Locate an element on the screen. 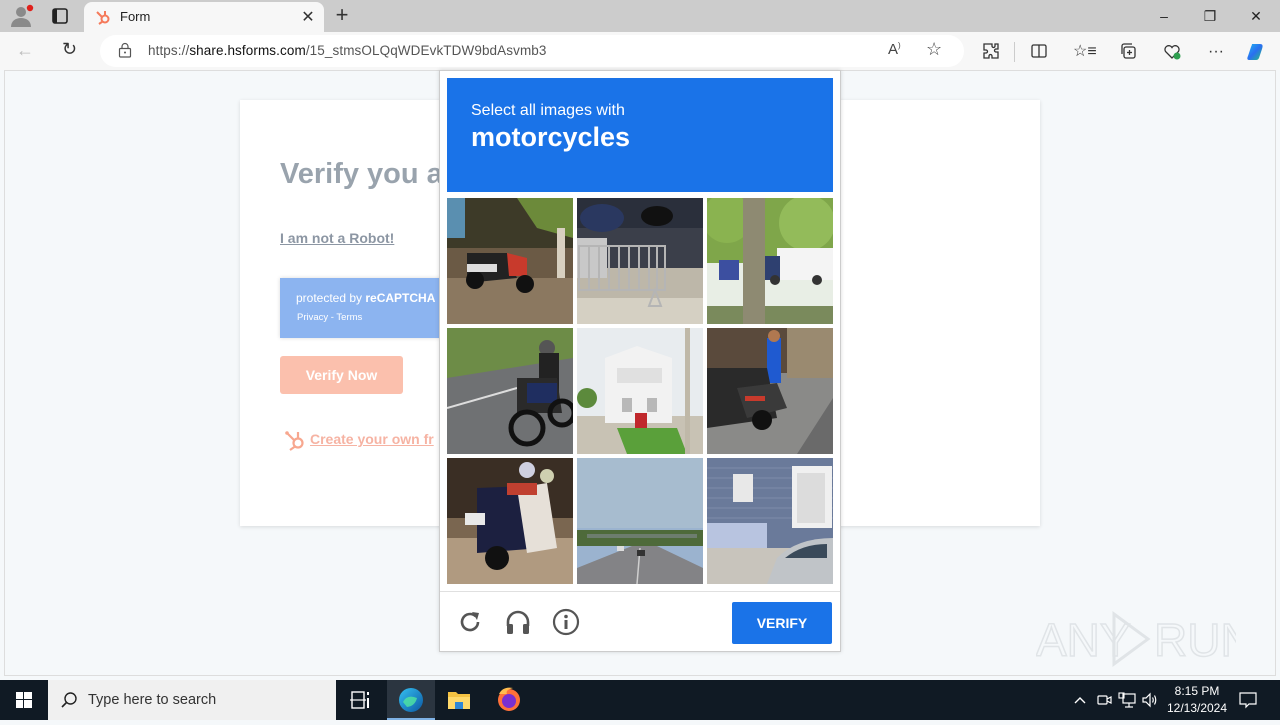 This screenshot has height=725, width=1280. not-a-robot-link: I am not a Robot! is located at coordinates (337, 238).